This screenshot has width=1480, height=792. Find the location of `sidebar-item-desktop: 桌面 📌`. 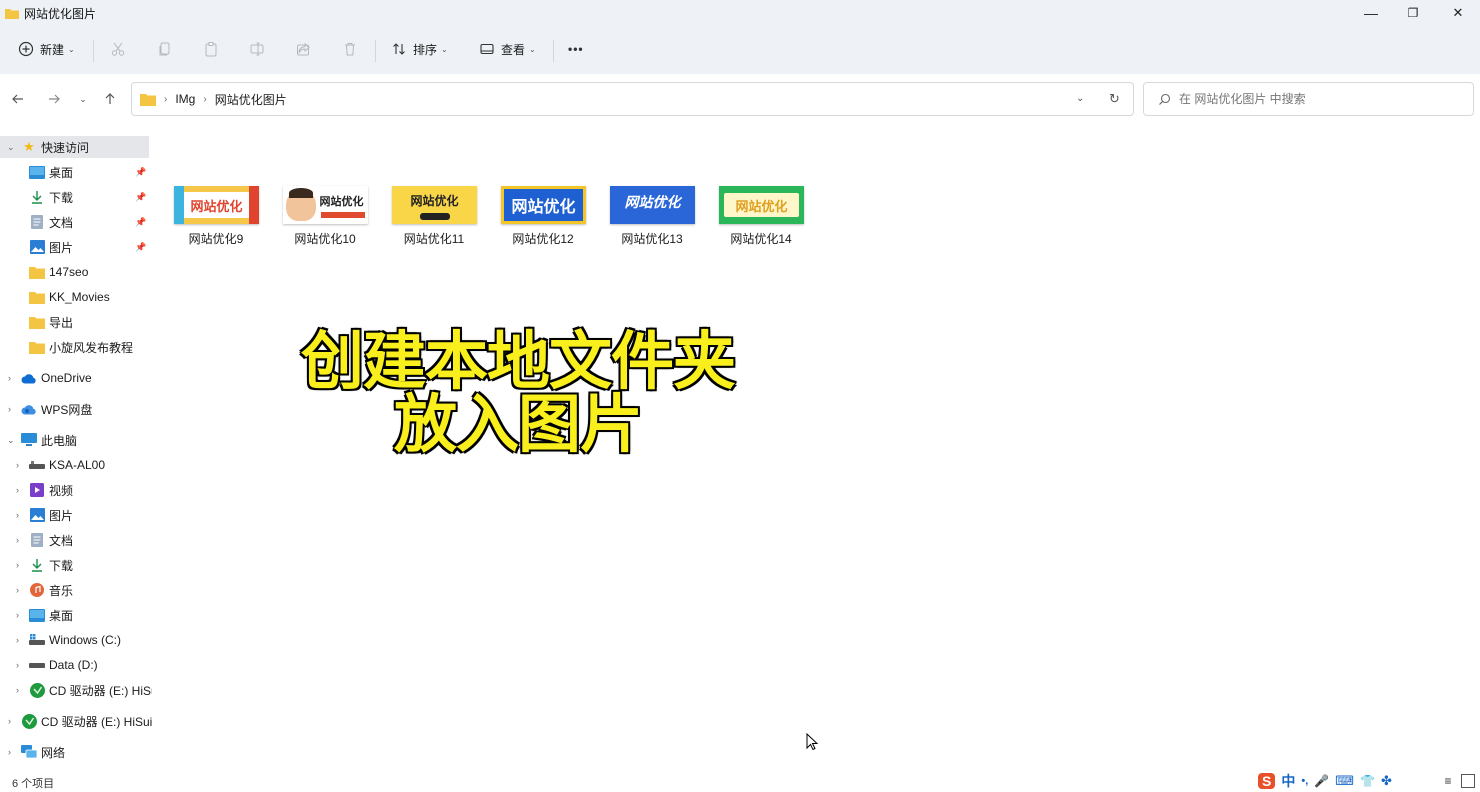

sidebar-item-desktop: 桌面 📌 is located at coordinates (76, 172).